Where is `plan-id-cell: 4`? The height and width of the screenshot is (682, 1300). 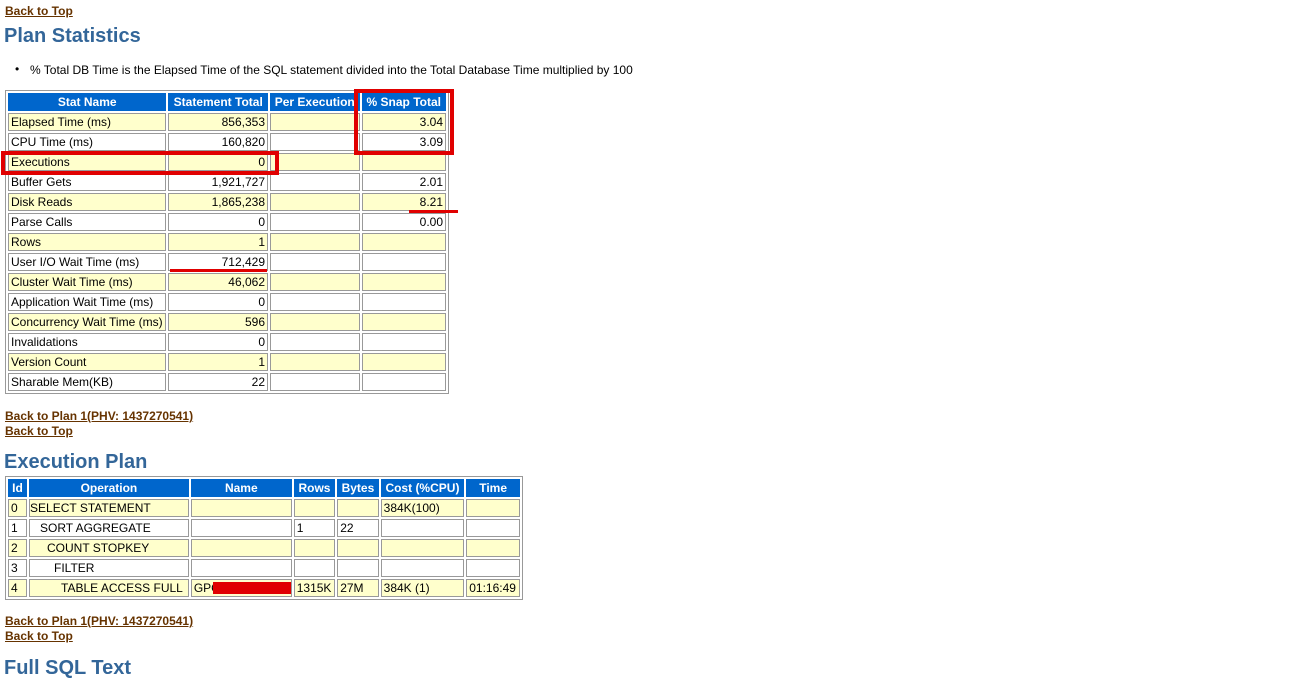 plan-id-cell: 4 is located at coordinates (18, 588).